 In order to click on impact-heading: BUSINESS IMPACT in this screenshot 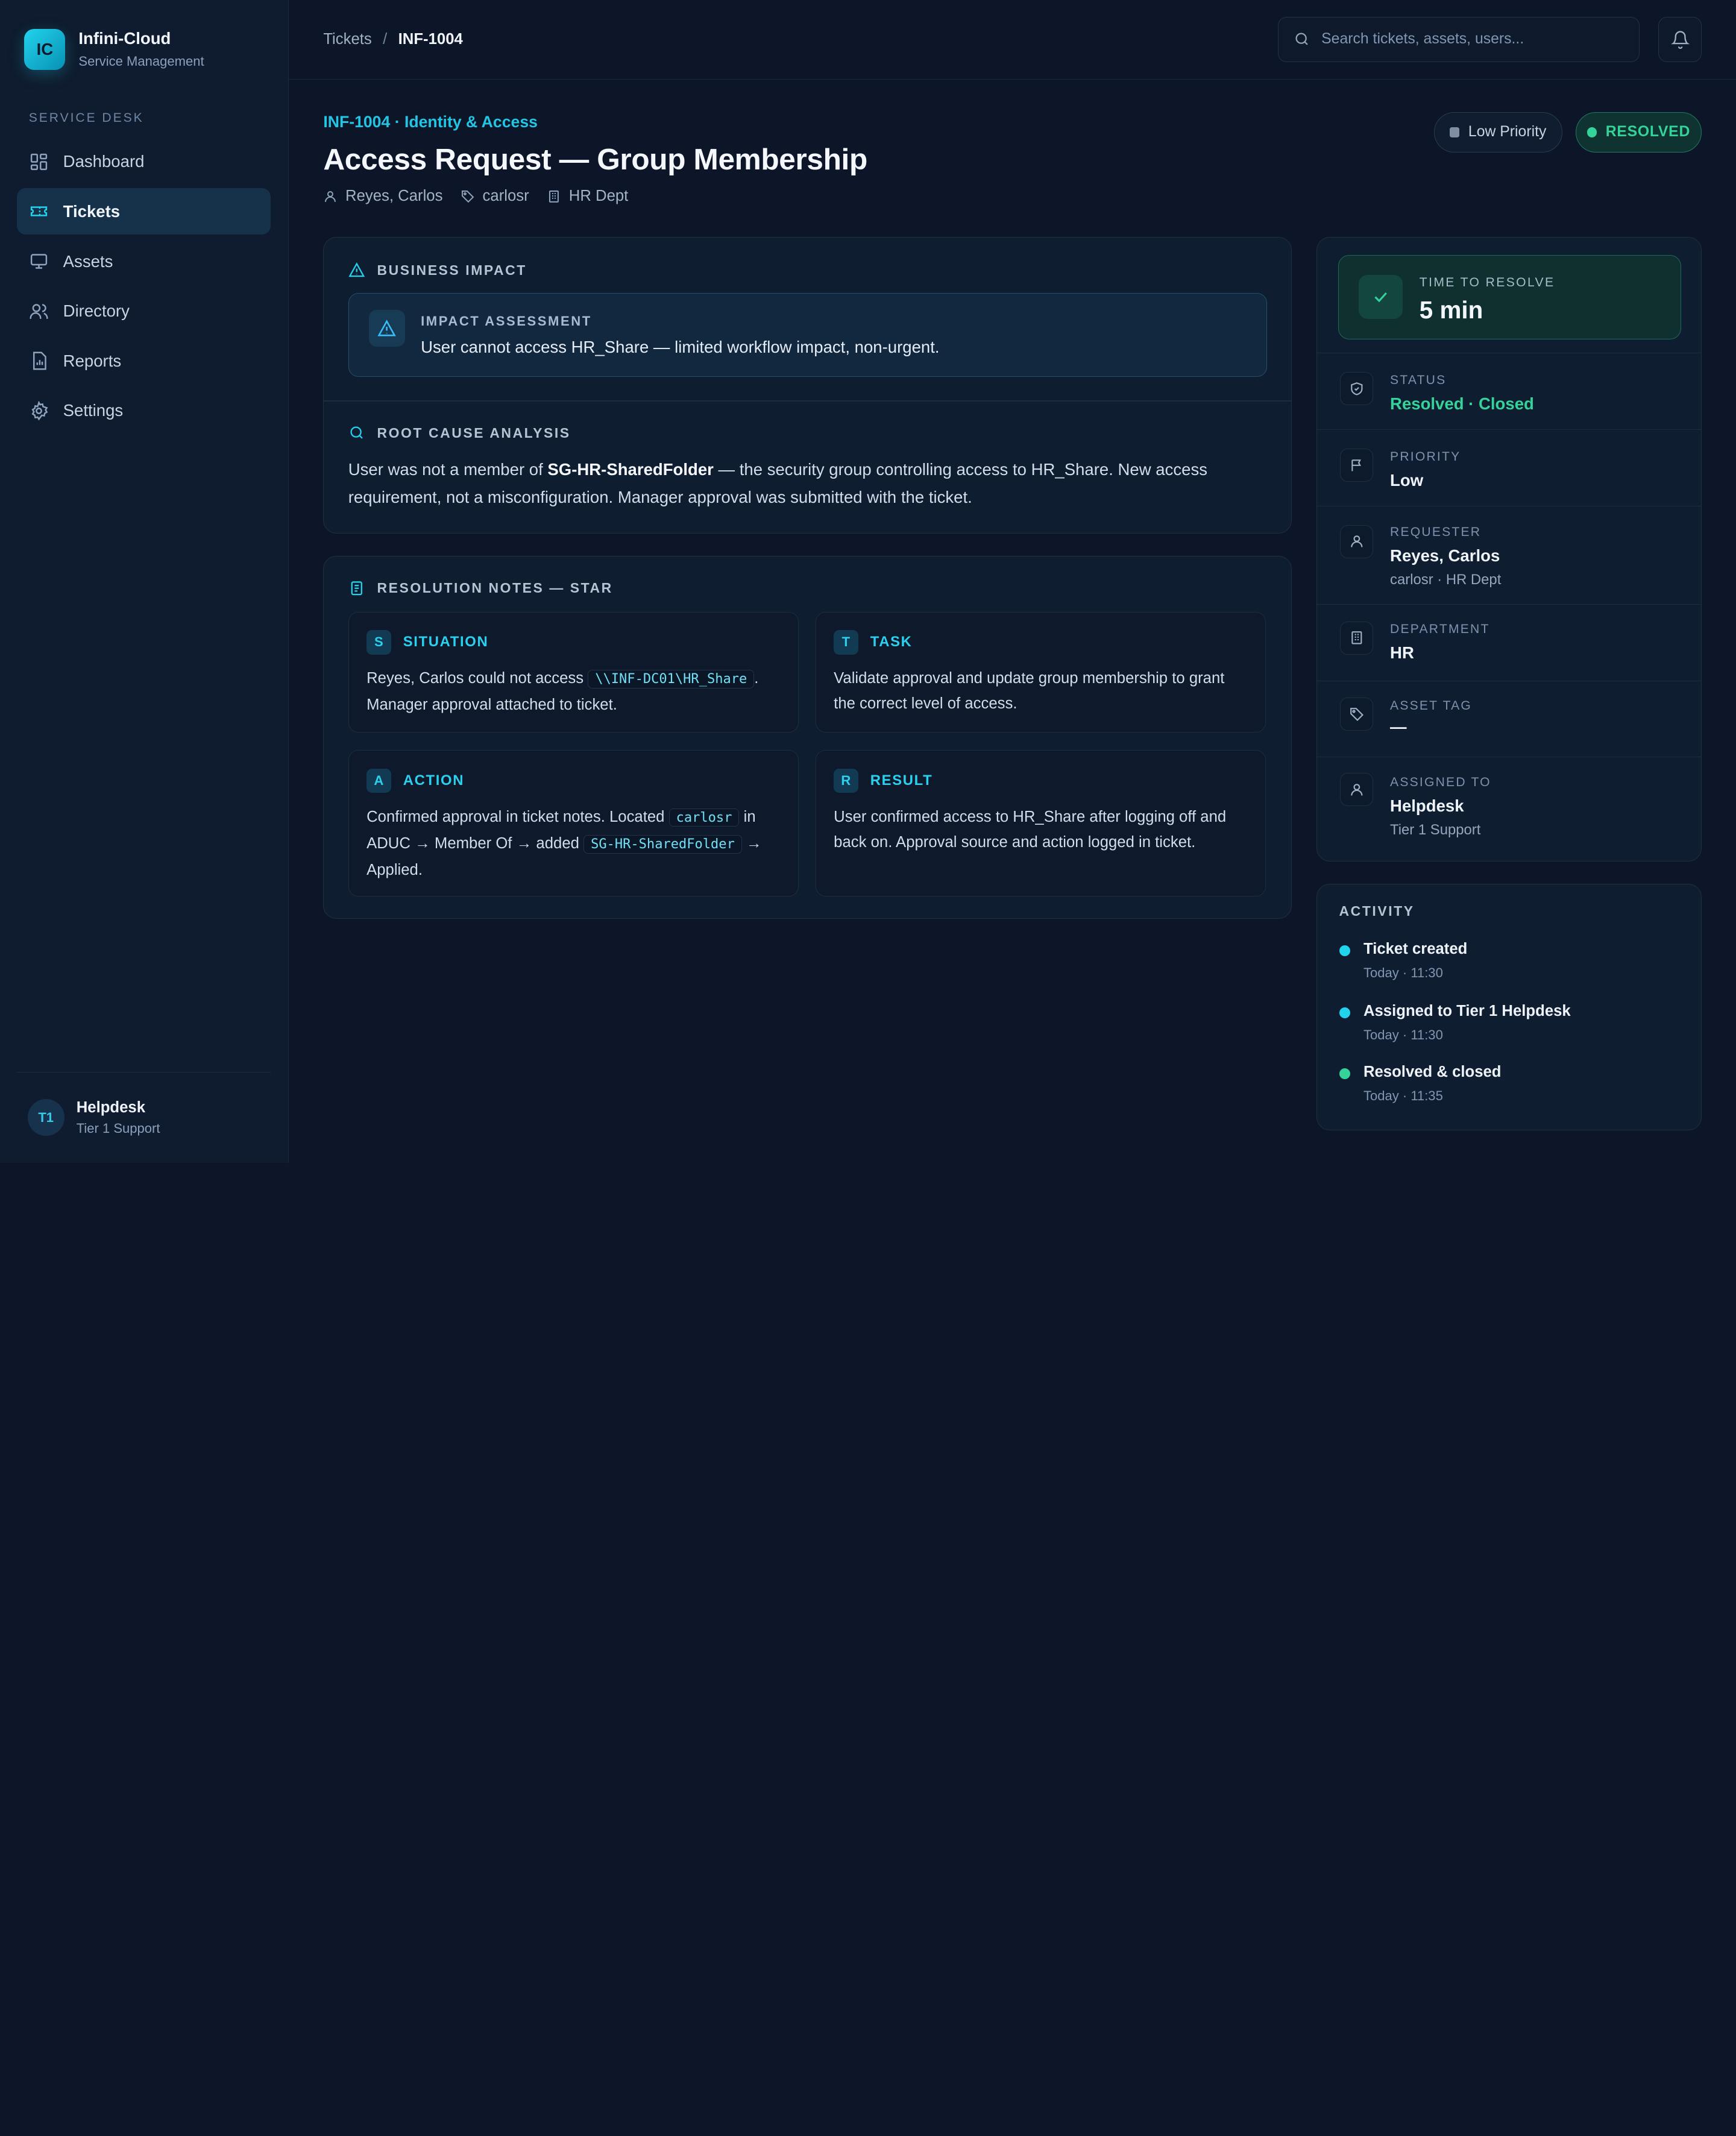, I will do `click(437, 270)`.